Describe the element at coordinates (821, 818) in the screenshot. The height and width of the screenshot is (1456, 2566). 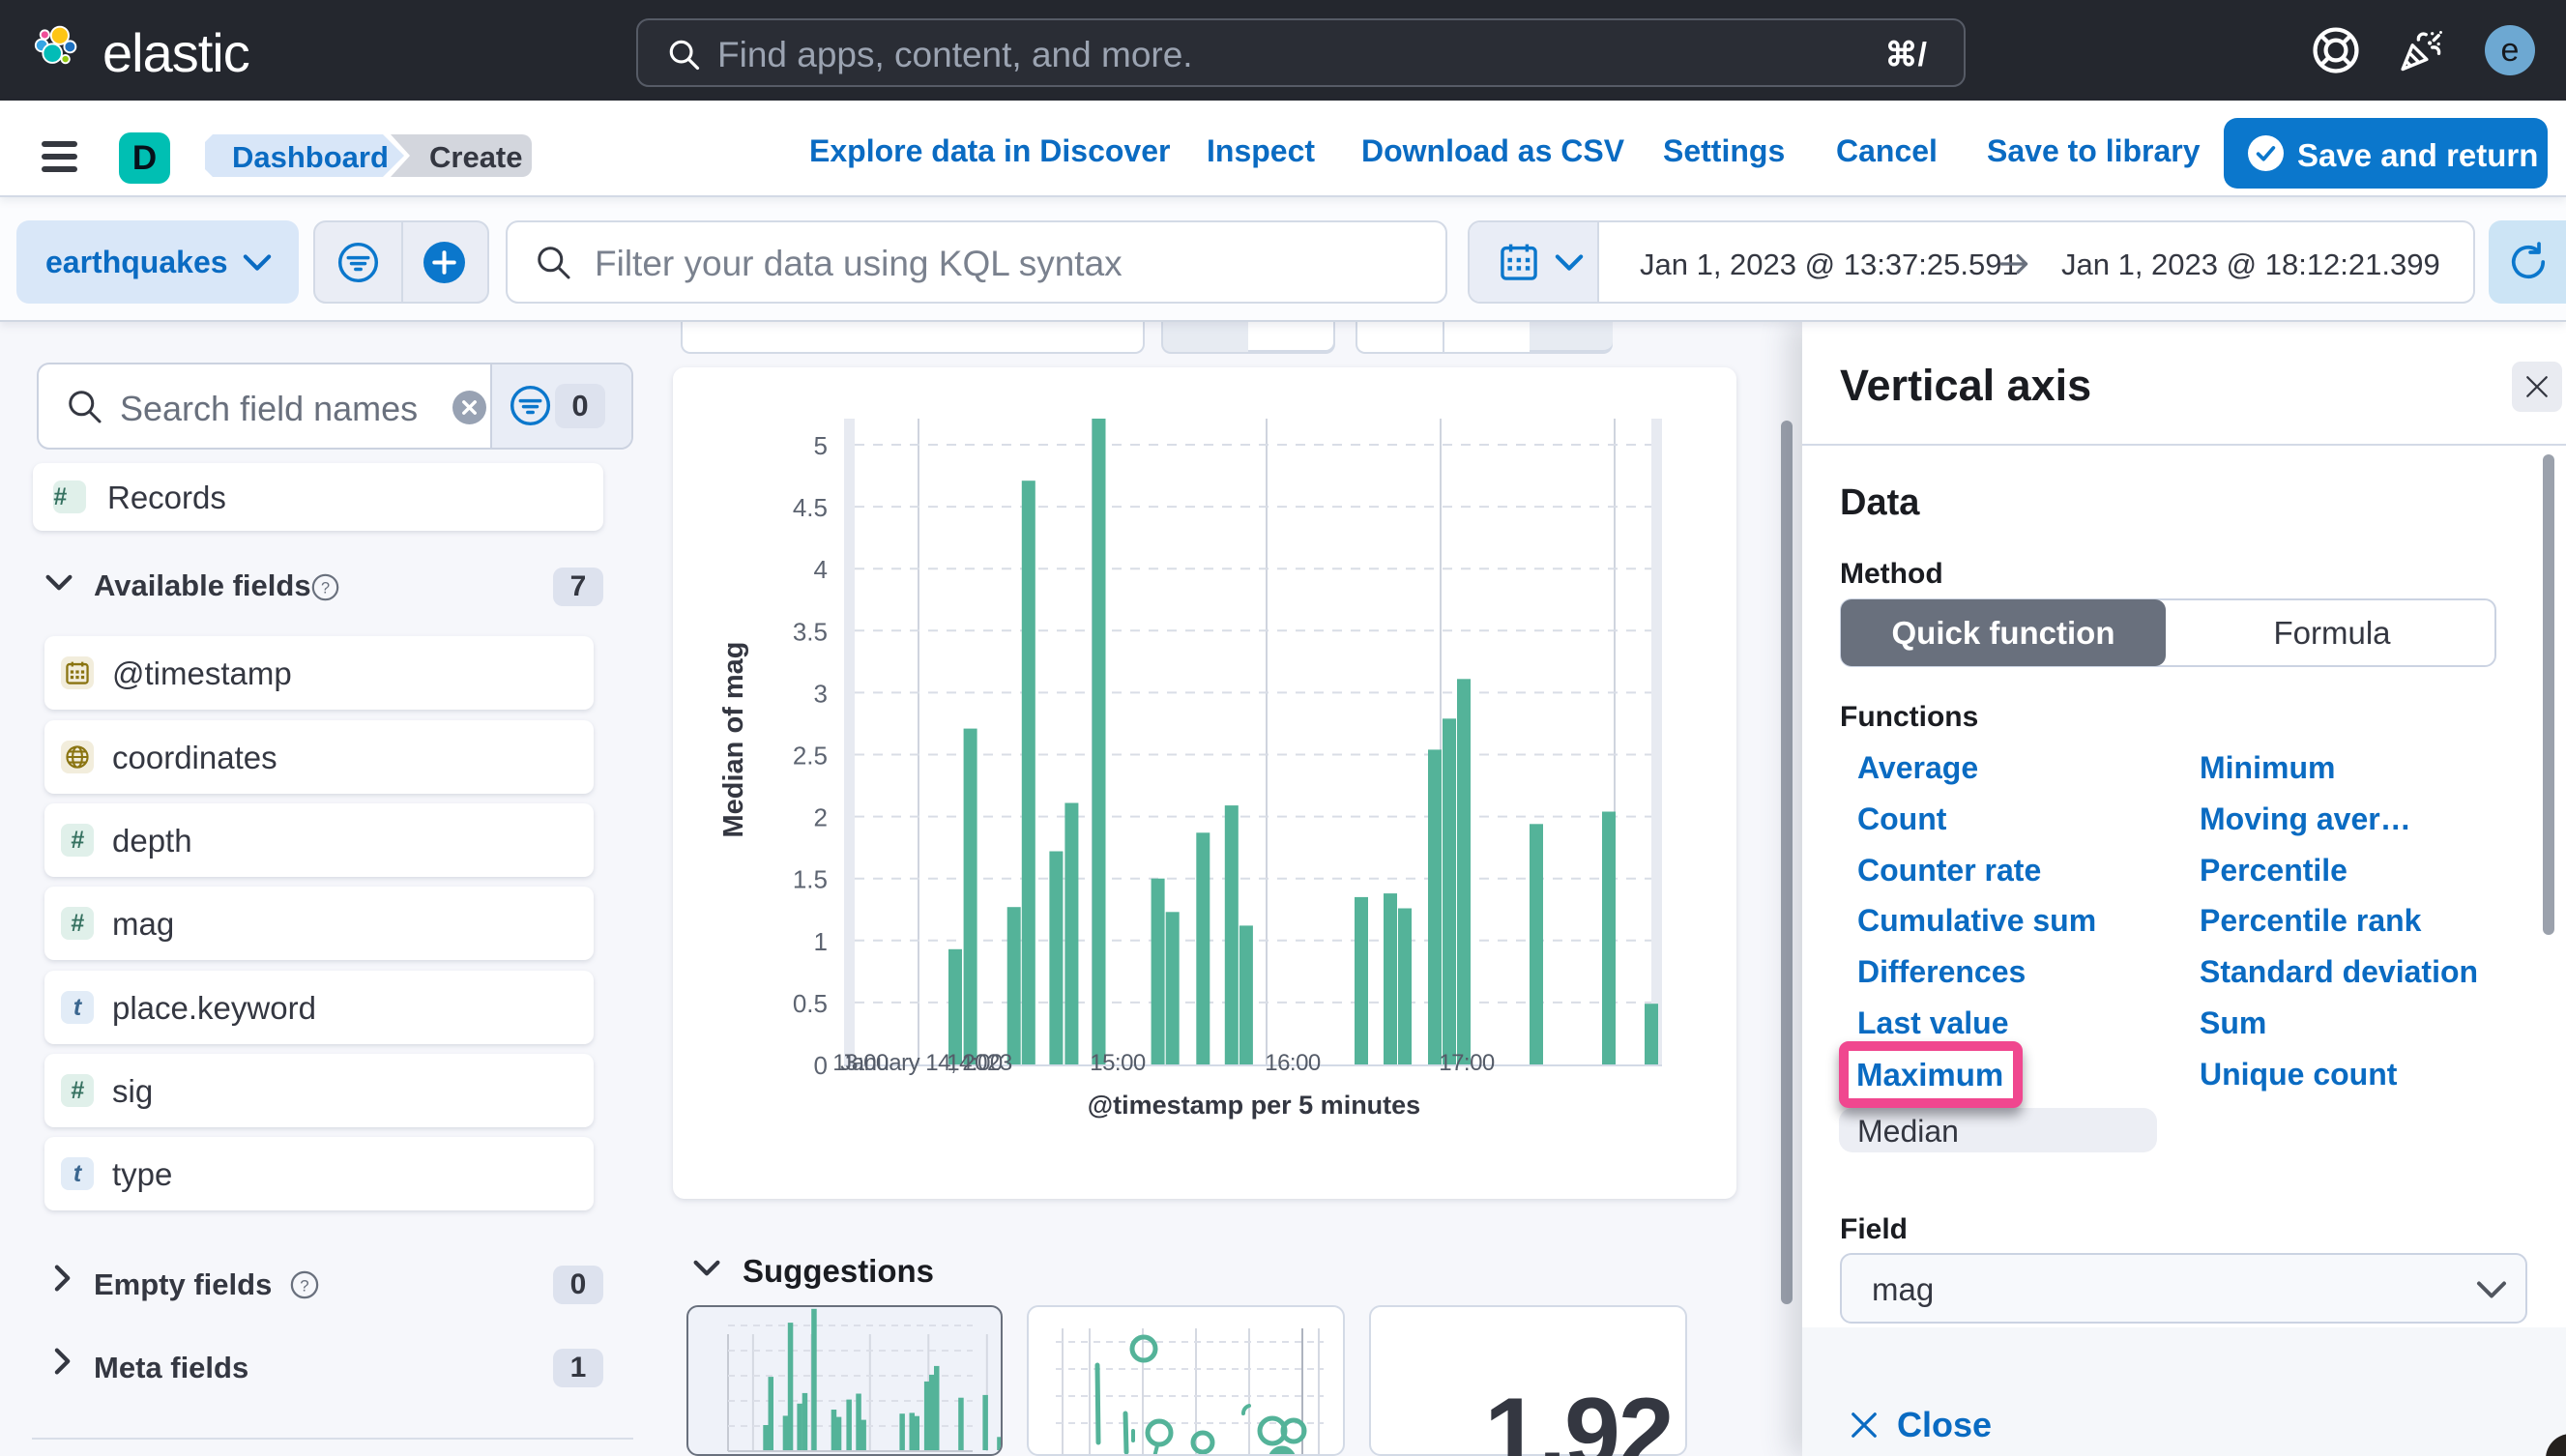
I see `svg-text: 2` at that location.